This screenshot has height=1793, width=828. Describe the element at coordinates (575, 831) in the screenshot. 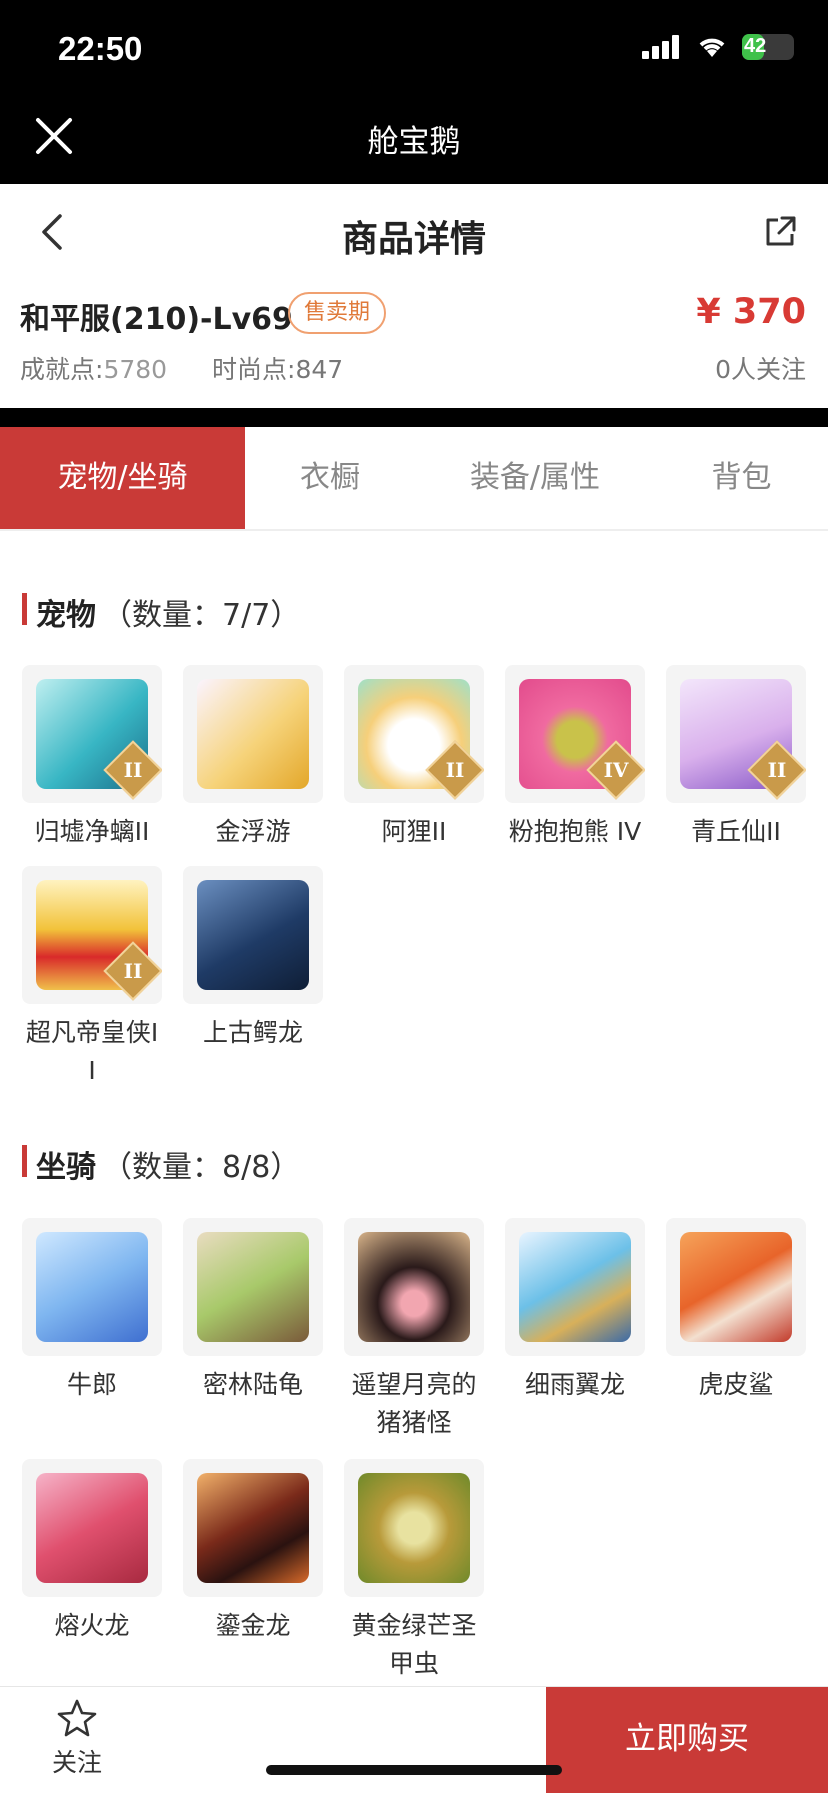

I see `pet-name: 粉抱抱熊 IV` at that location.